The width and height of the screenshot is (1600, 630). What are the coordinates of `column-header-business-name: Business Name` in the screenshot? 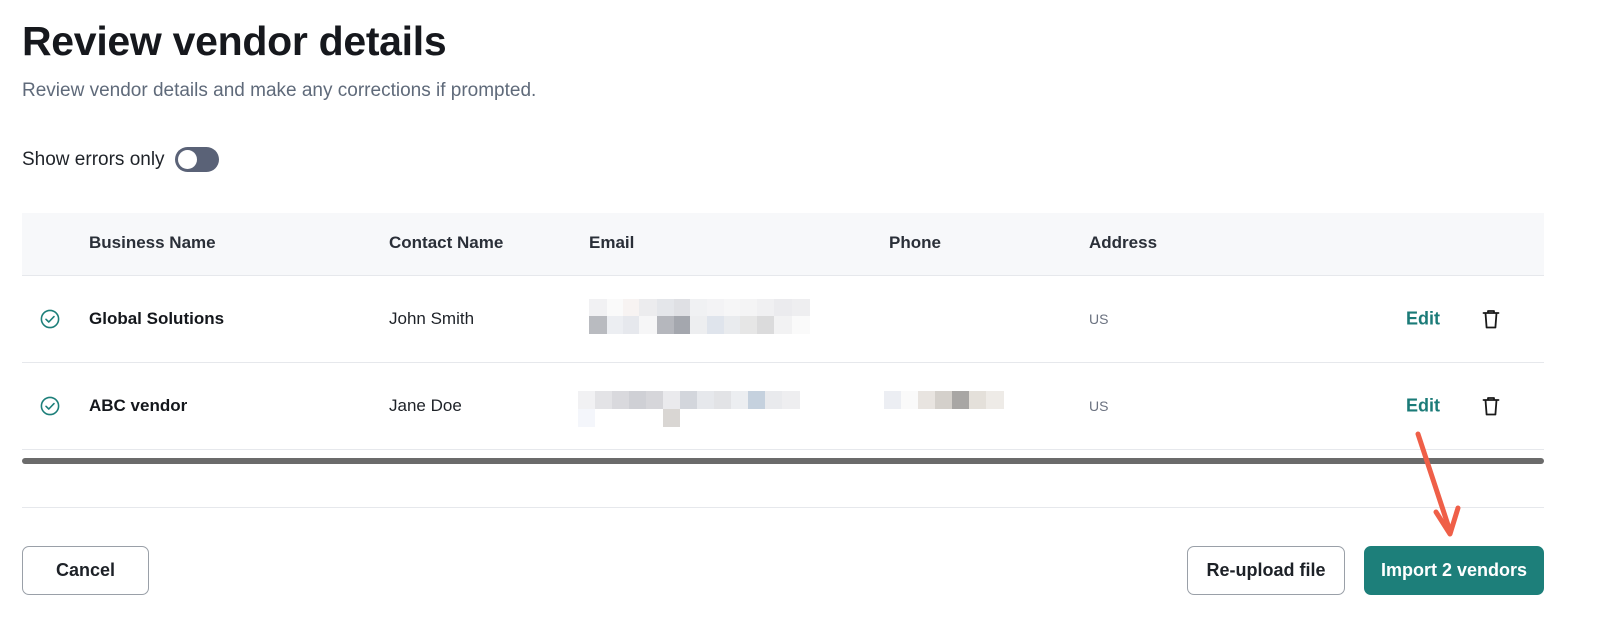 It's located at (152, 242).